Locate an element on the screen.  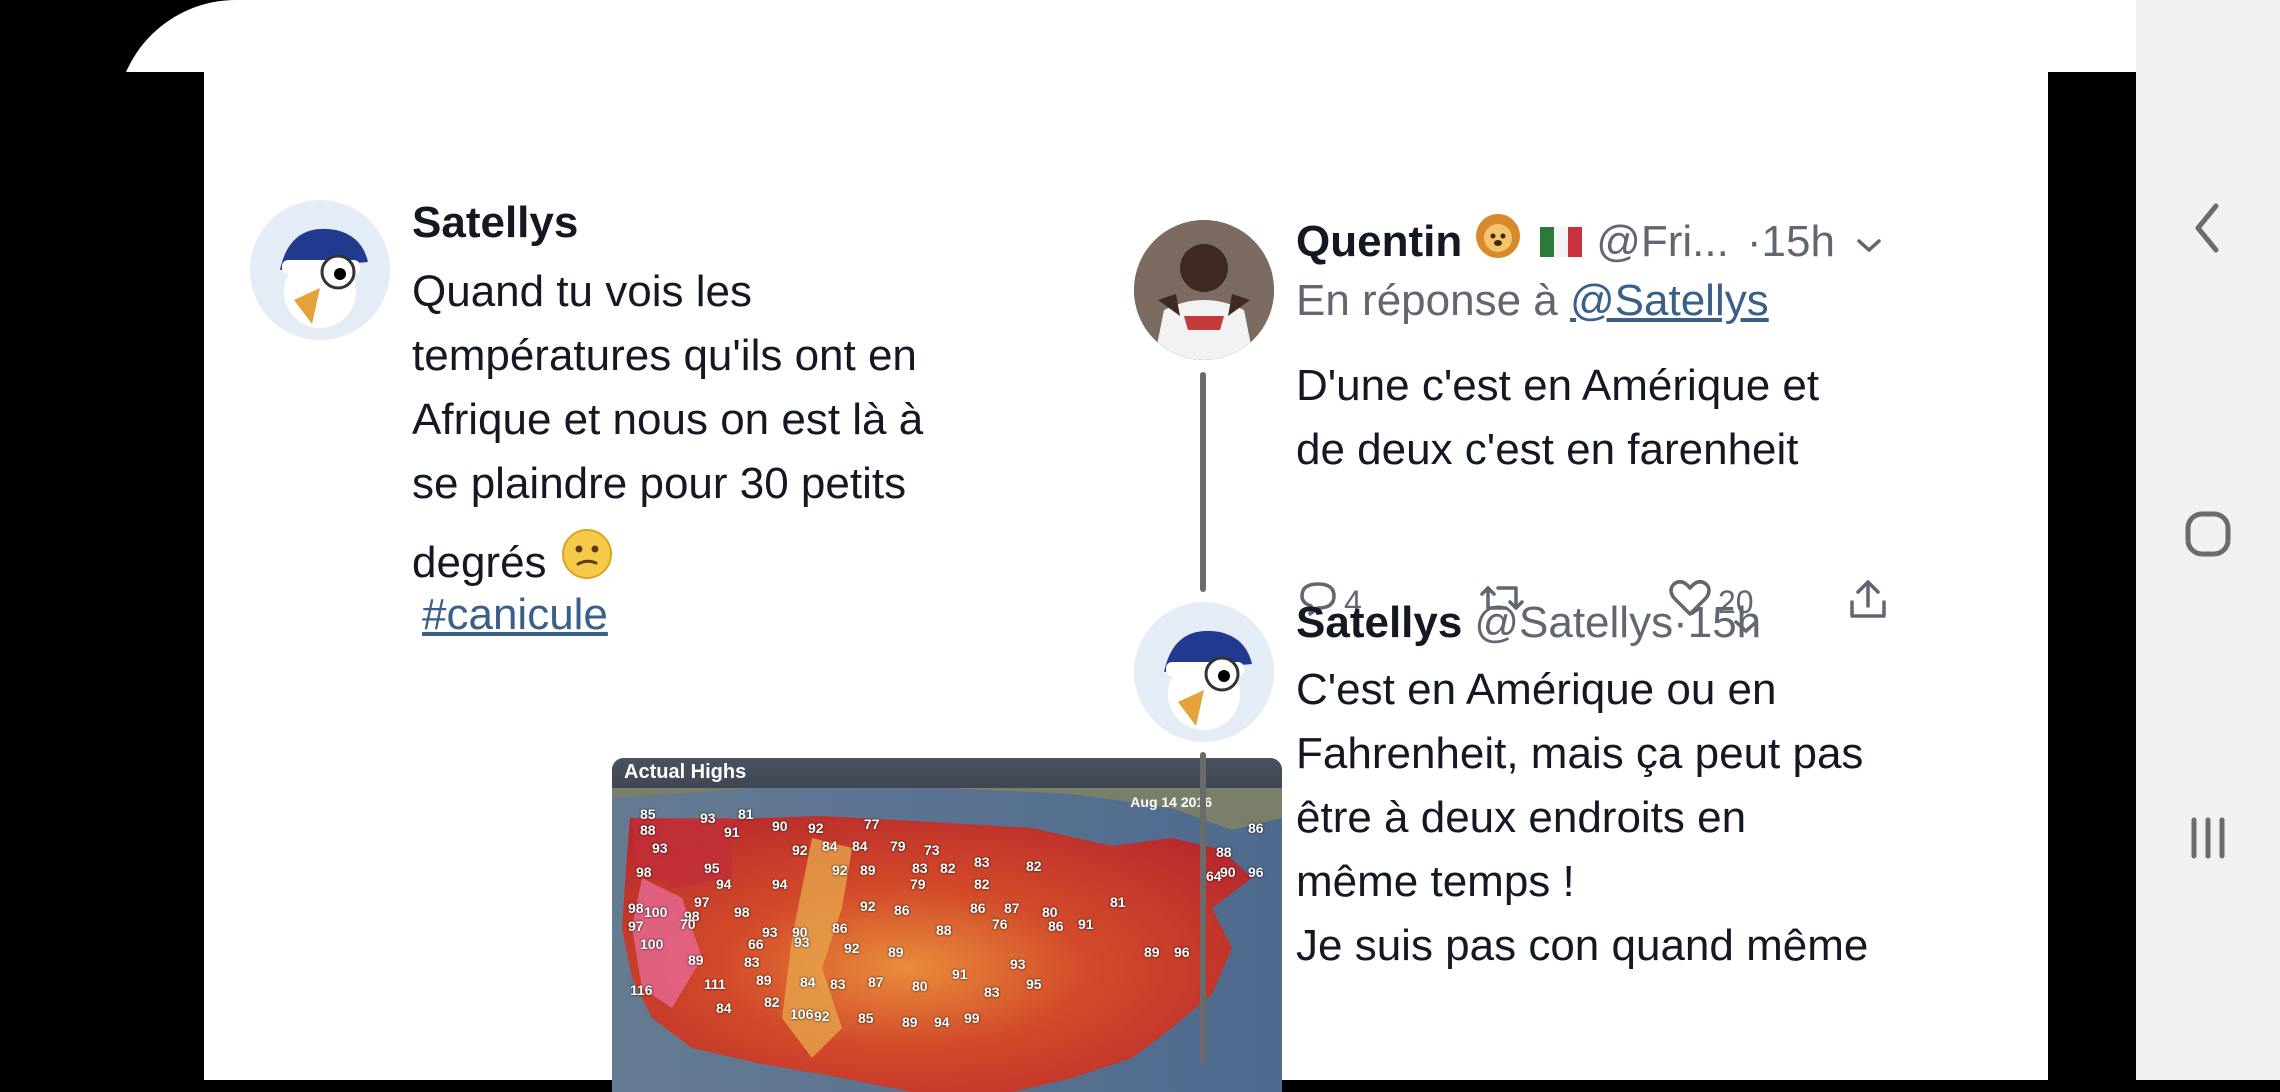
in-reply-to: En réponse à @Satellys is located at coordinates (1532, 301).